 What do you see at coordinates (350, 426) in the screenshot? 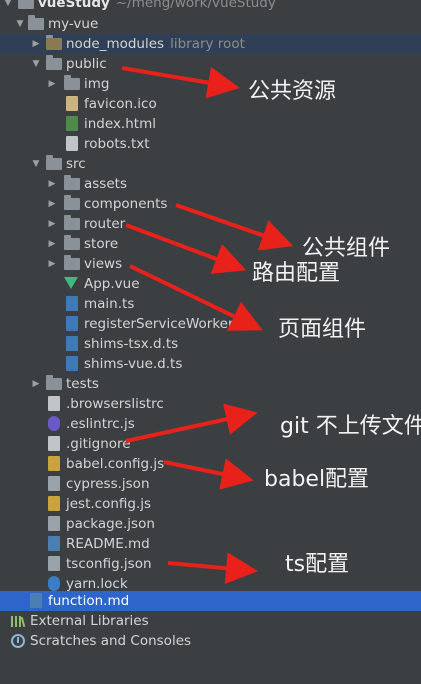
I see `annotation-gitignore: git 不上传文件` at bounding box center [350, 426].